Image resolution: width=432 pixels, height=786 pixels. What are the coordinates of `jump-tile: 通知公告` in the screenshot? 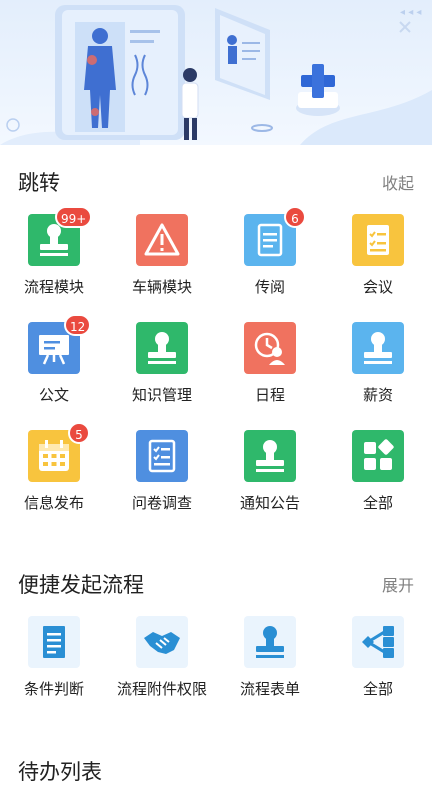 It's located at (270, 478).